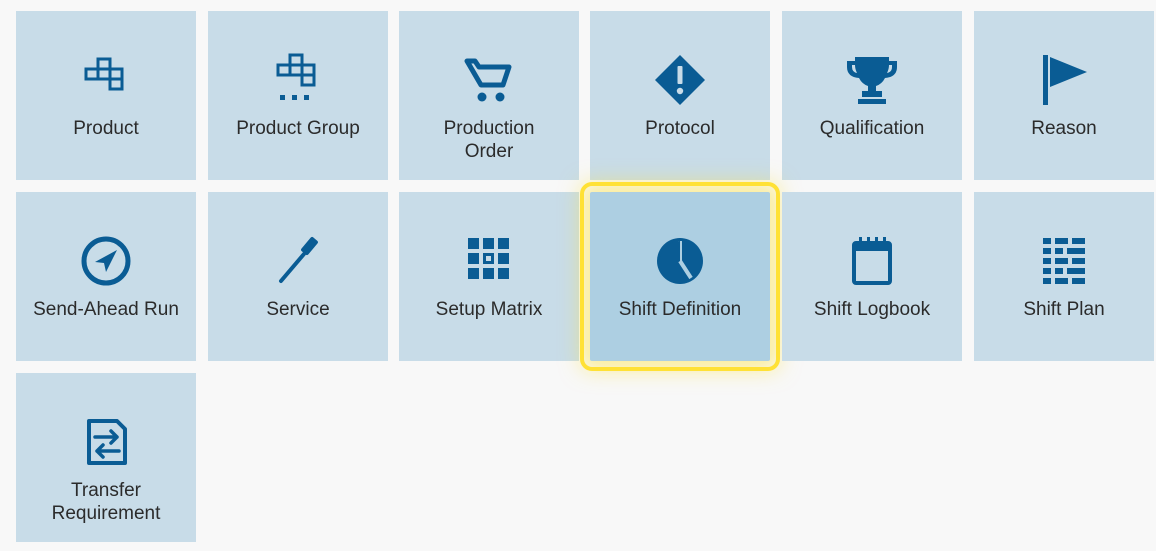  Describe the element at coordinates (1064, 80) in the screenshot. I see `flag-icon` at that location.